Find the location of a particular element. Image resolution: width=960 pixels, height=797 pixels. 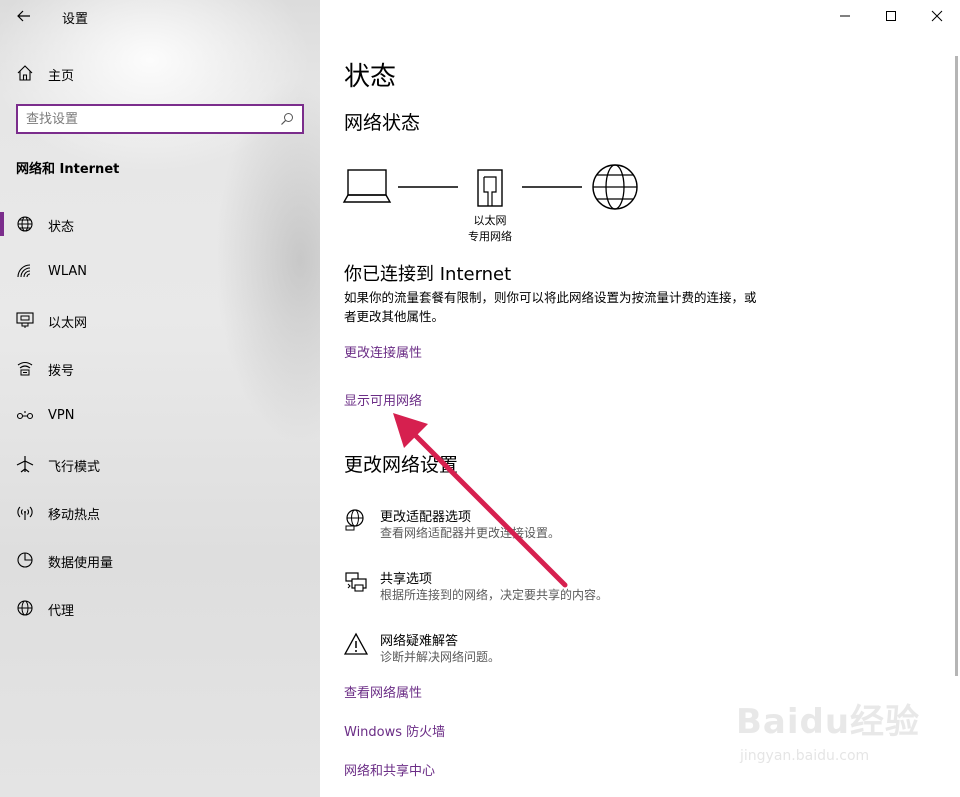

sidebar-item-airplane: 飞行模式 is located at coordinates (160, 464).